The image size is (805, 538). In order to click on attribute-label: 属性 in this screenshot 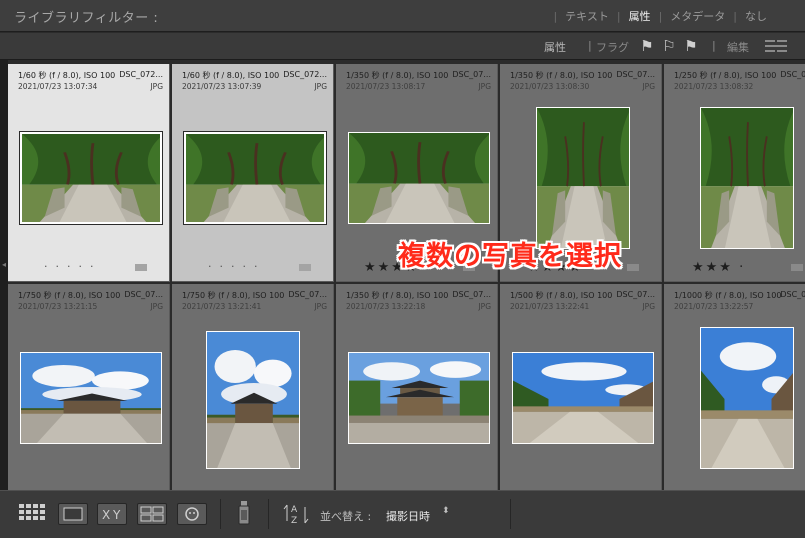, I will do `click(555, 47)`.